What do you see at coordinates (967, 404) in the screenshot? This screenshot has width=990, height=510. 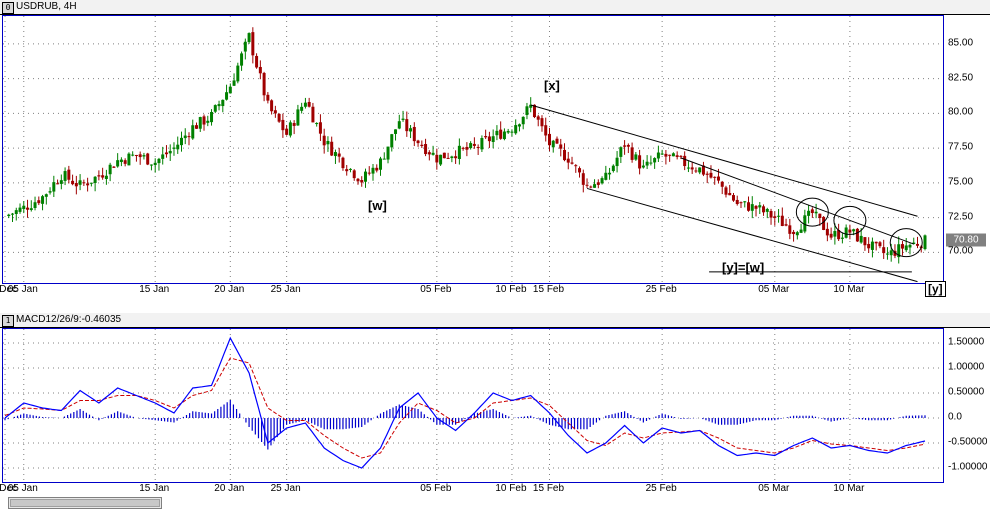 I see `macd-y-axis: 1.50000 1.00000 0.50000 0.0 -0.50000 -1.00000` at bounding box center [967, 404].